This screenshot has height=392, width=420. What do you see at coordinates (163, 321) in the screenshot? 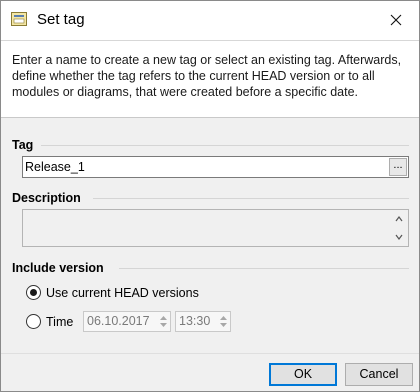
I see `date-spin-icon` at bounding box center [163, 321].